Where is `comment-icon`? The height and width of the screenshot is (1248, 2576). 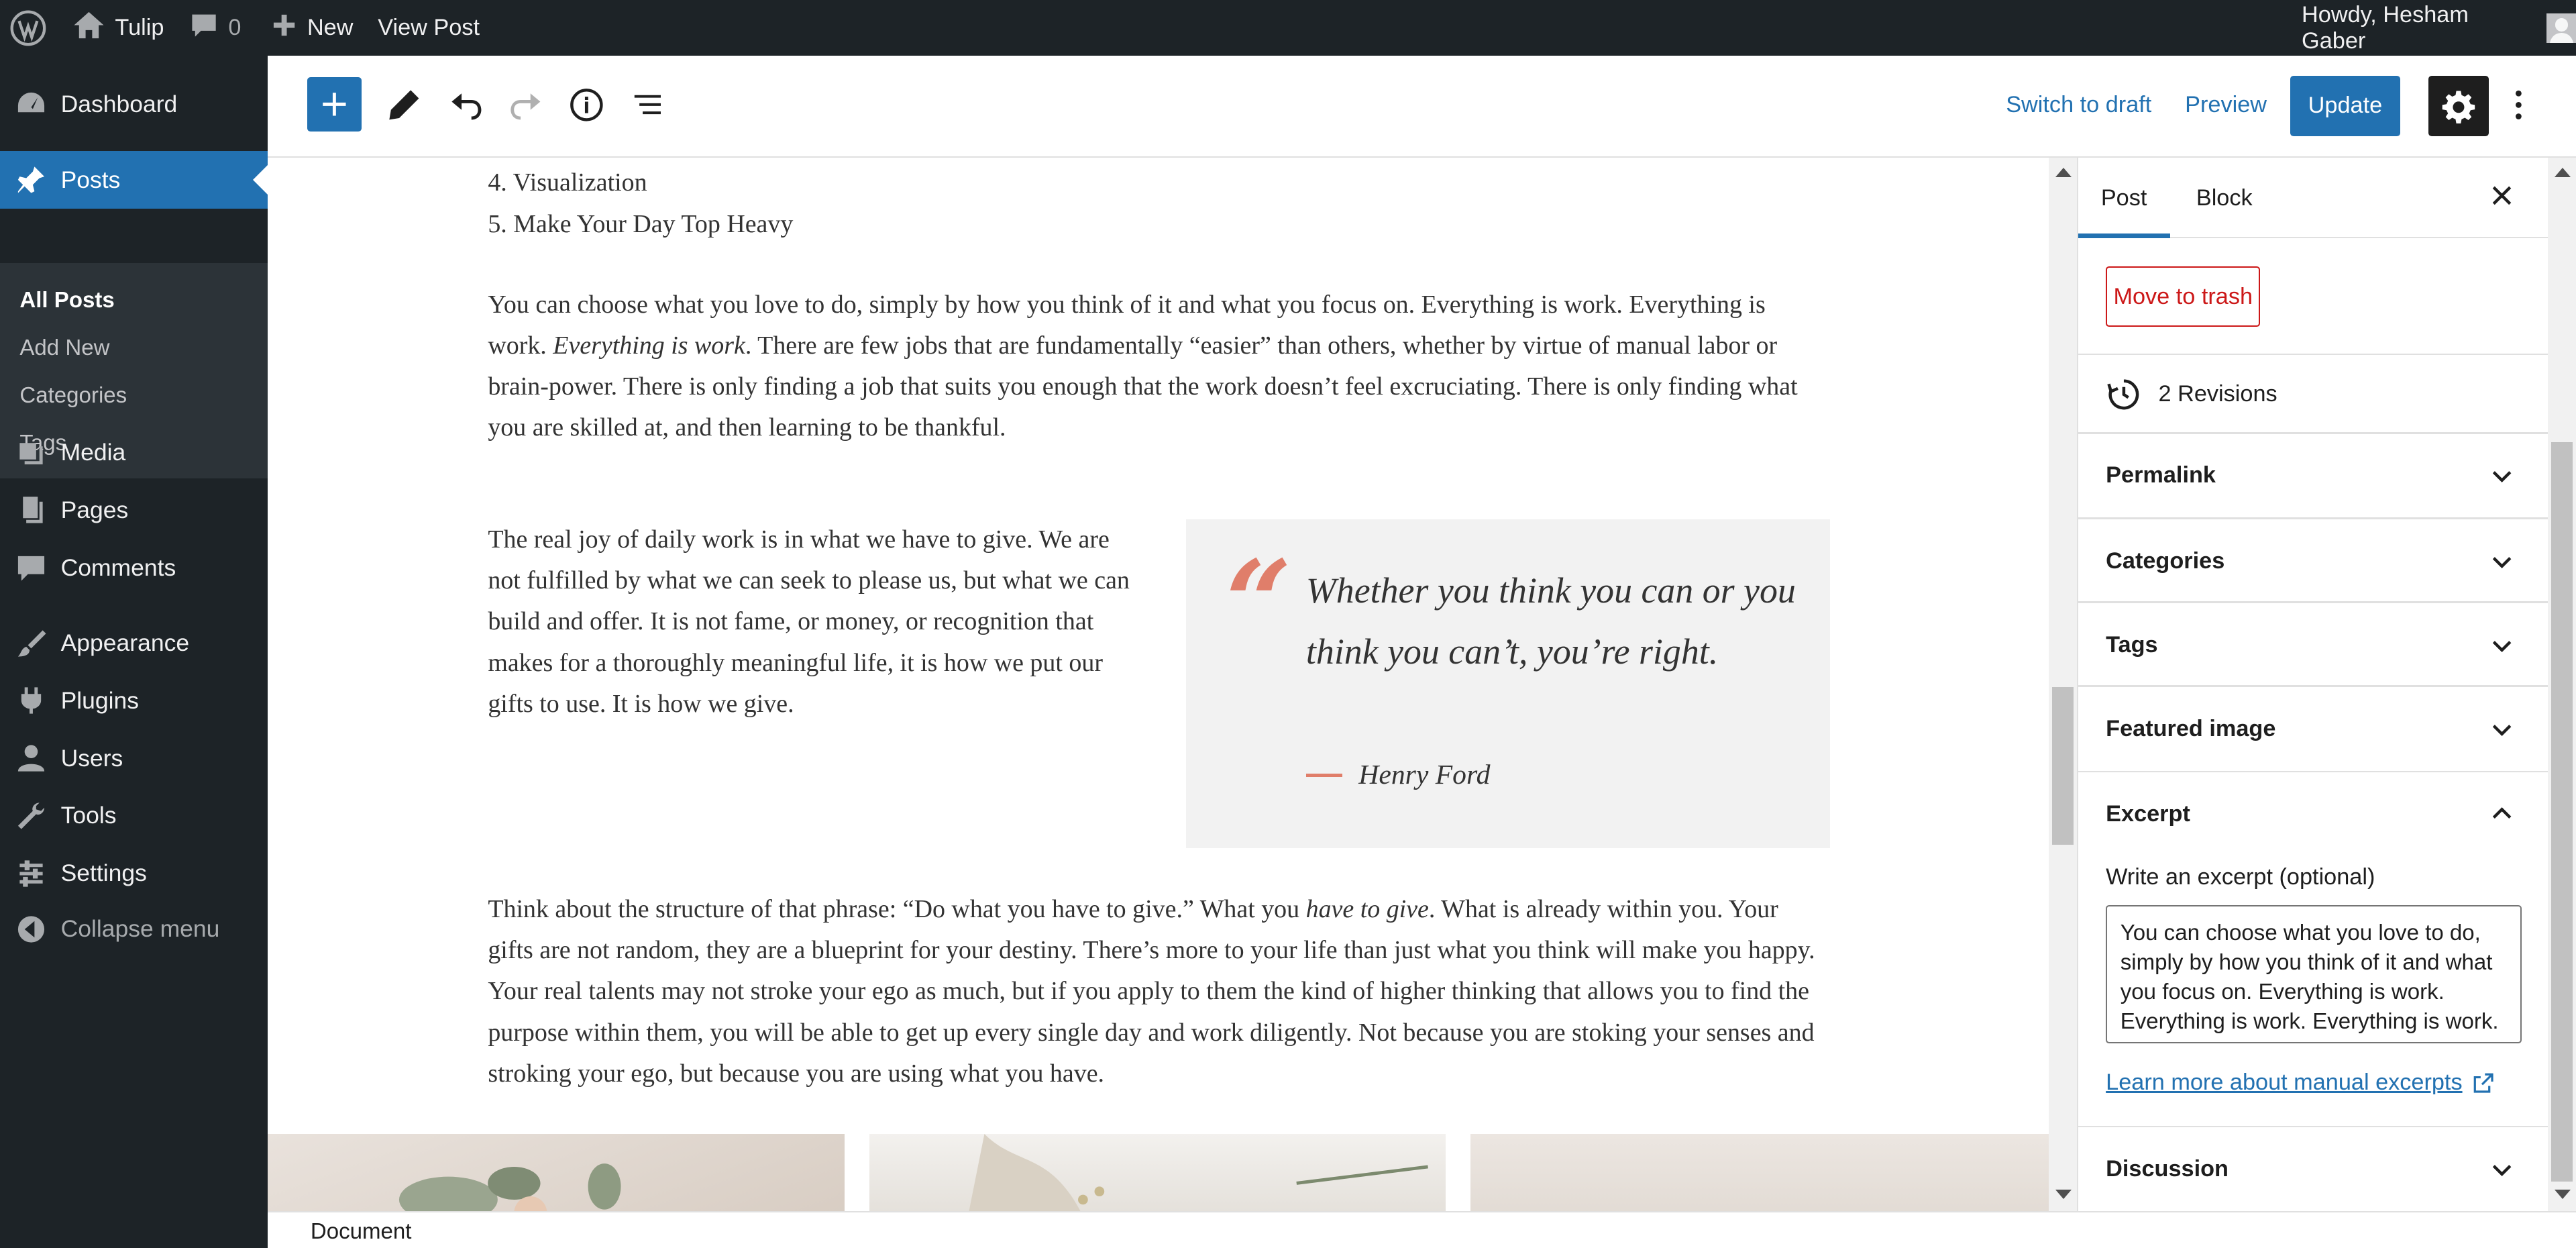 comment-icon is located at coordinates (31, 568).